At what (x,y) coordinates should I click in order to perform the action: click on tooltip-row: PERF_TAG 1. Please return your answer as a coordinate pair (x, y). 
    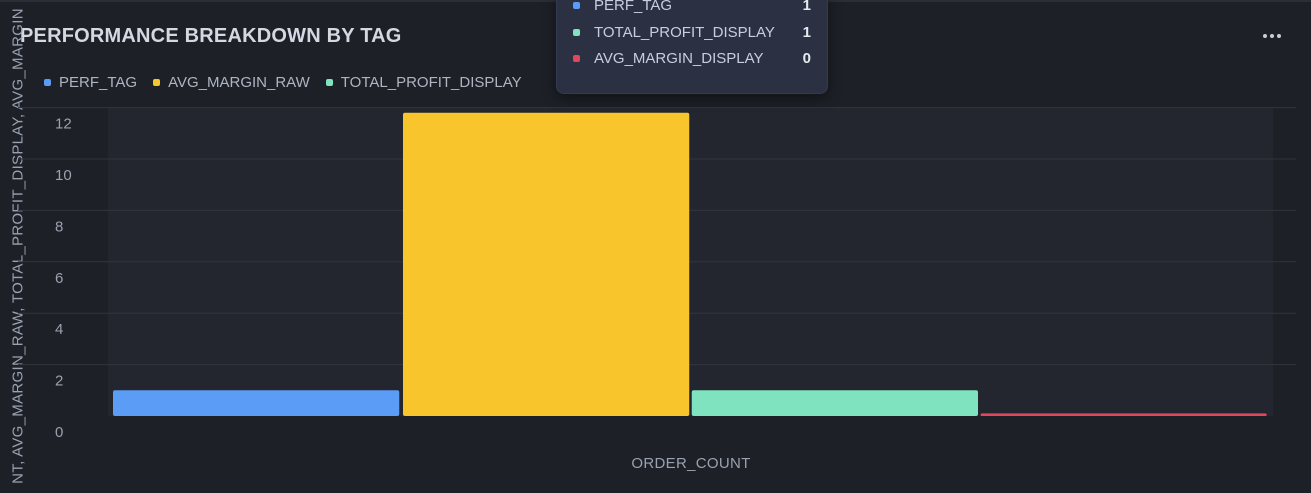
    Looking at the image, I should click on (692, 8).